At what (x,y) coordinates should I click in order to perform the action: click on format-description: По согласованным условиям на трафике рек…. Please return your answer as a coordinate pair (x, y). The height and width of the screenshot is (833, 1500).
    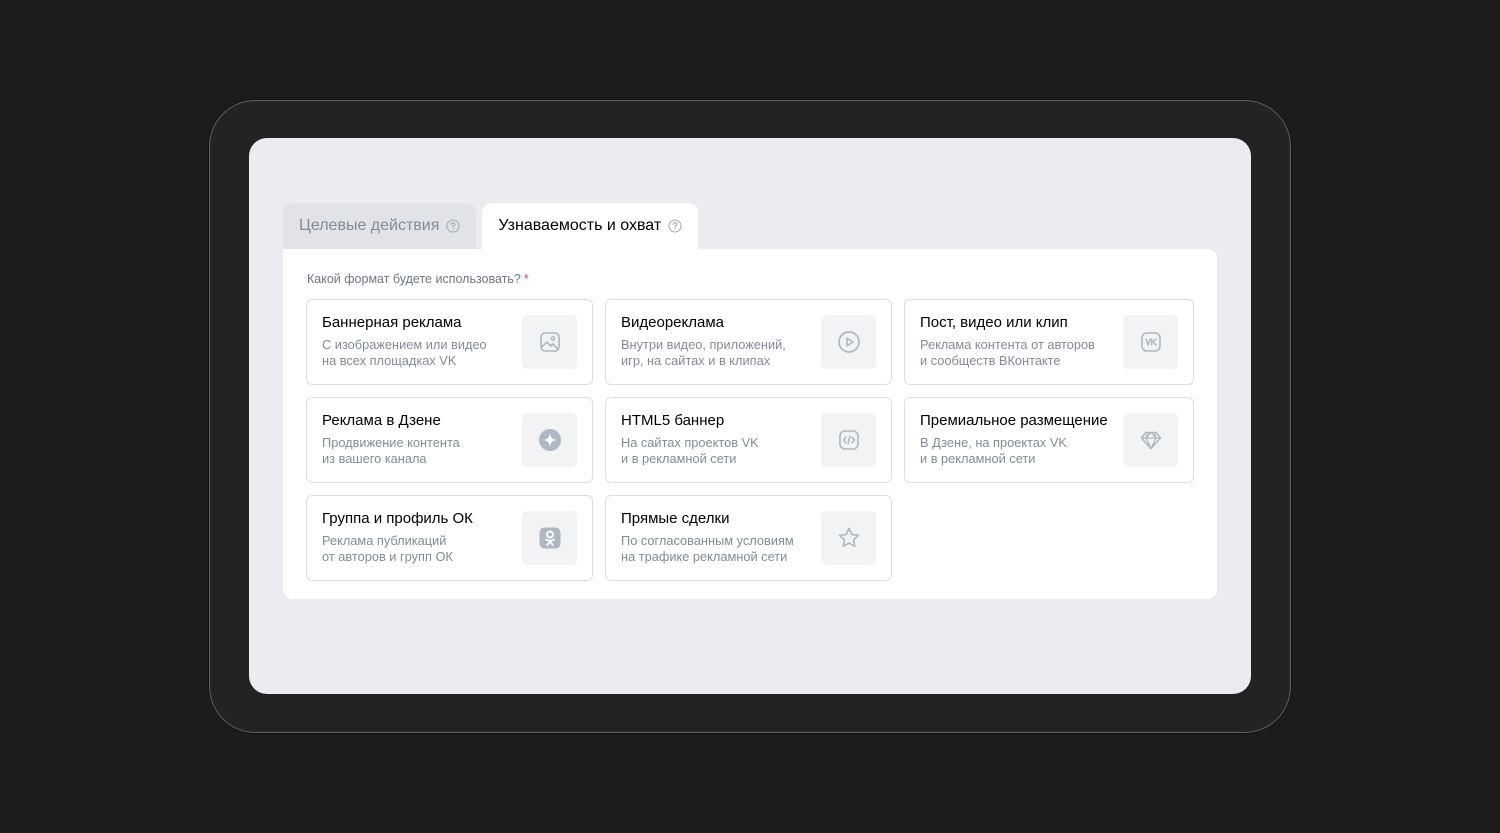
    Looking at the image, I should click on (716, 549).